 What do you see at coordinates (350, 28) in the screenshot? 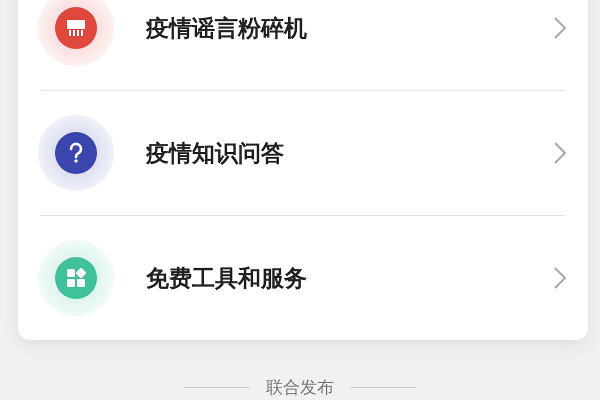
I see `menu-item-label: 疫情谣言粉碎机` at bounding box center [350, 28].